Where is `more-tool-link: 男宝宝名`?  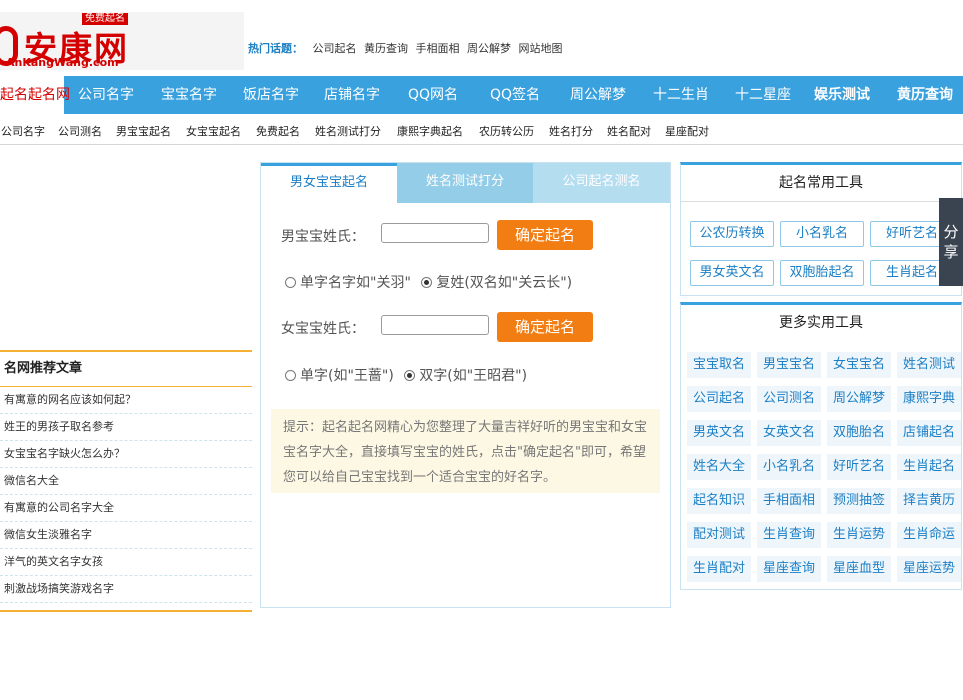 more-tool-link: 男宝宝名 is located at coordinates (789, 365).